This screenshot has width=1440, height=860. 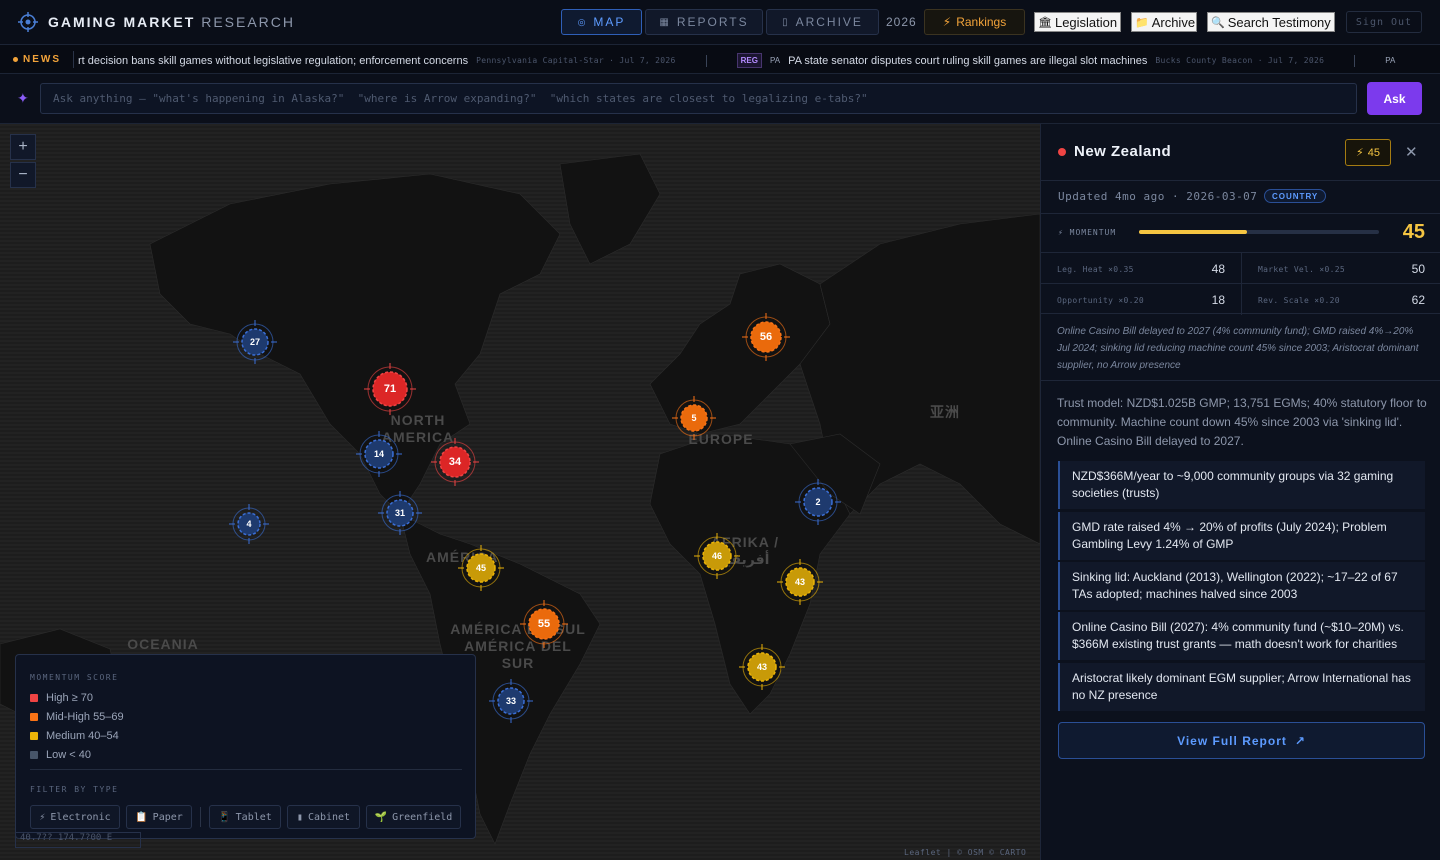 What do you see at coordinates (1394, 98) in the screenshot?
I see `ask-button: Ask` at bounding box center [1394, 98].